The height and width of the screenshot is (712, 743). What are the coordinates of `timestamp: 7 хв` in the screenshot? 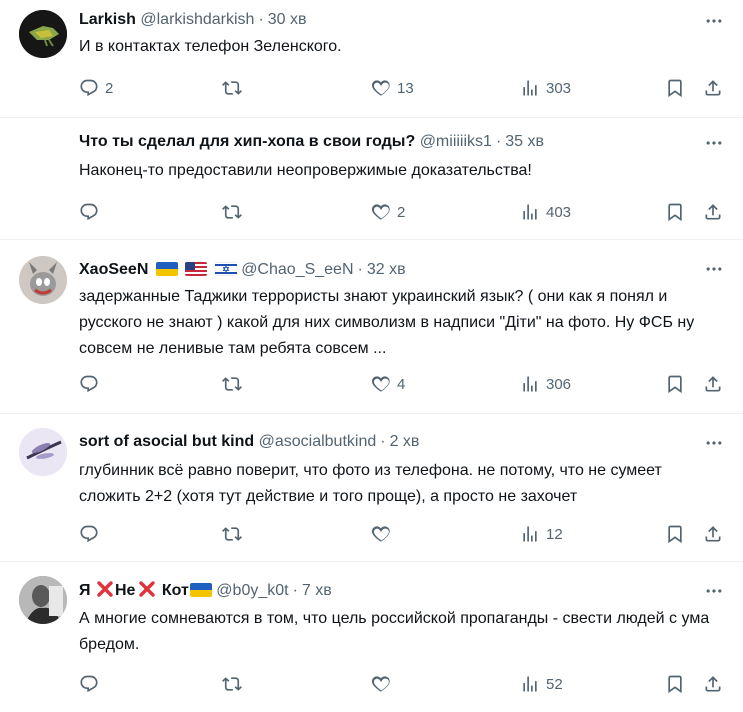 It's located at (317, 590).